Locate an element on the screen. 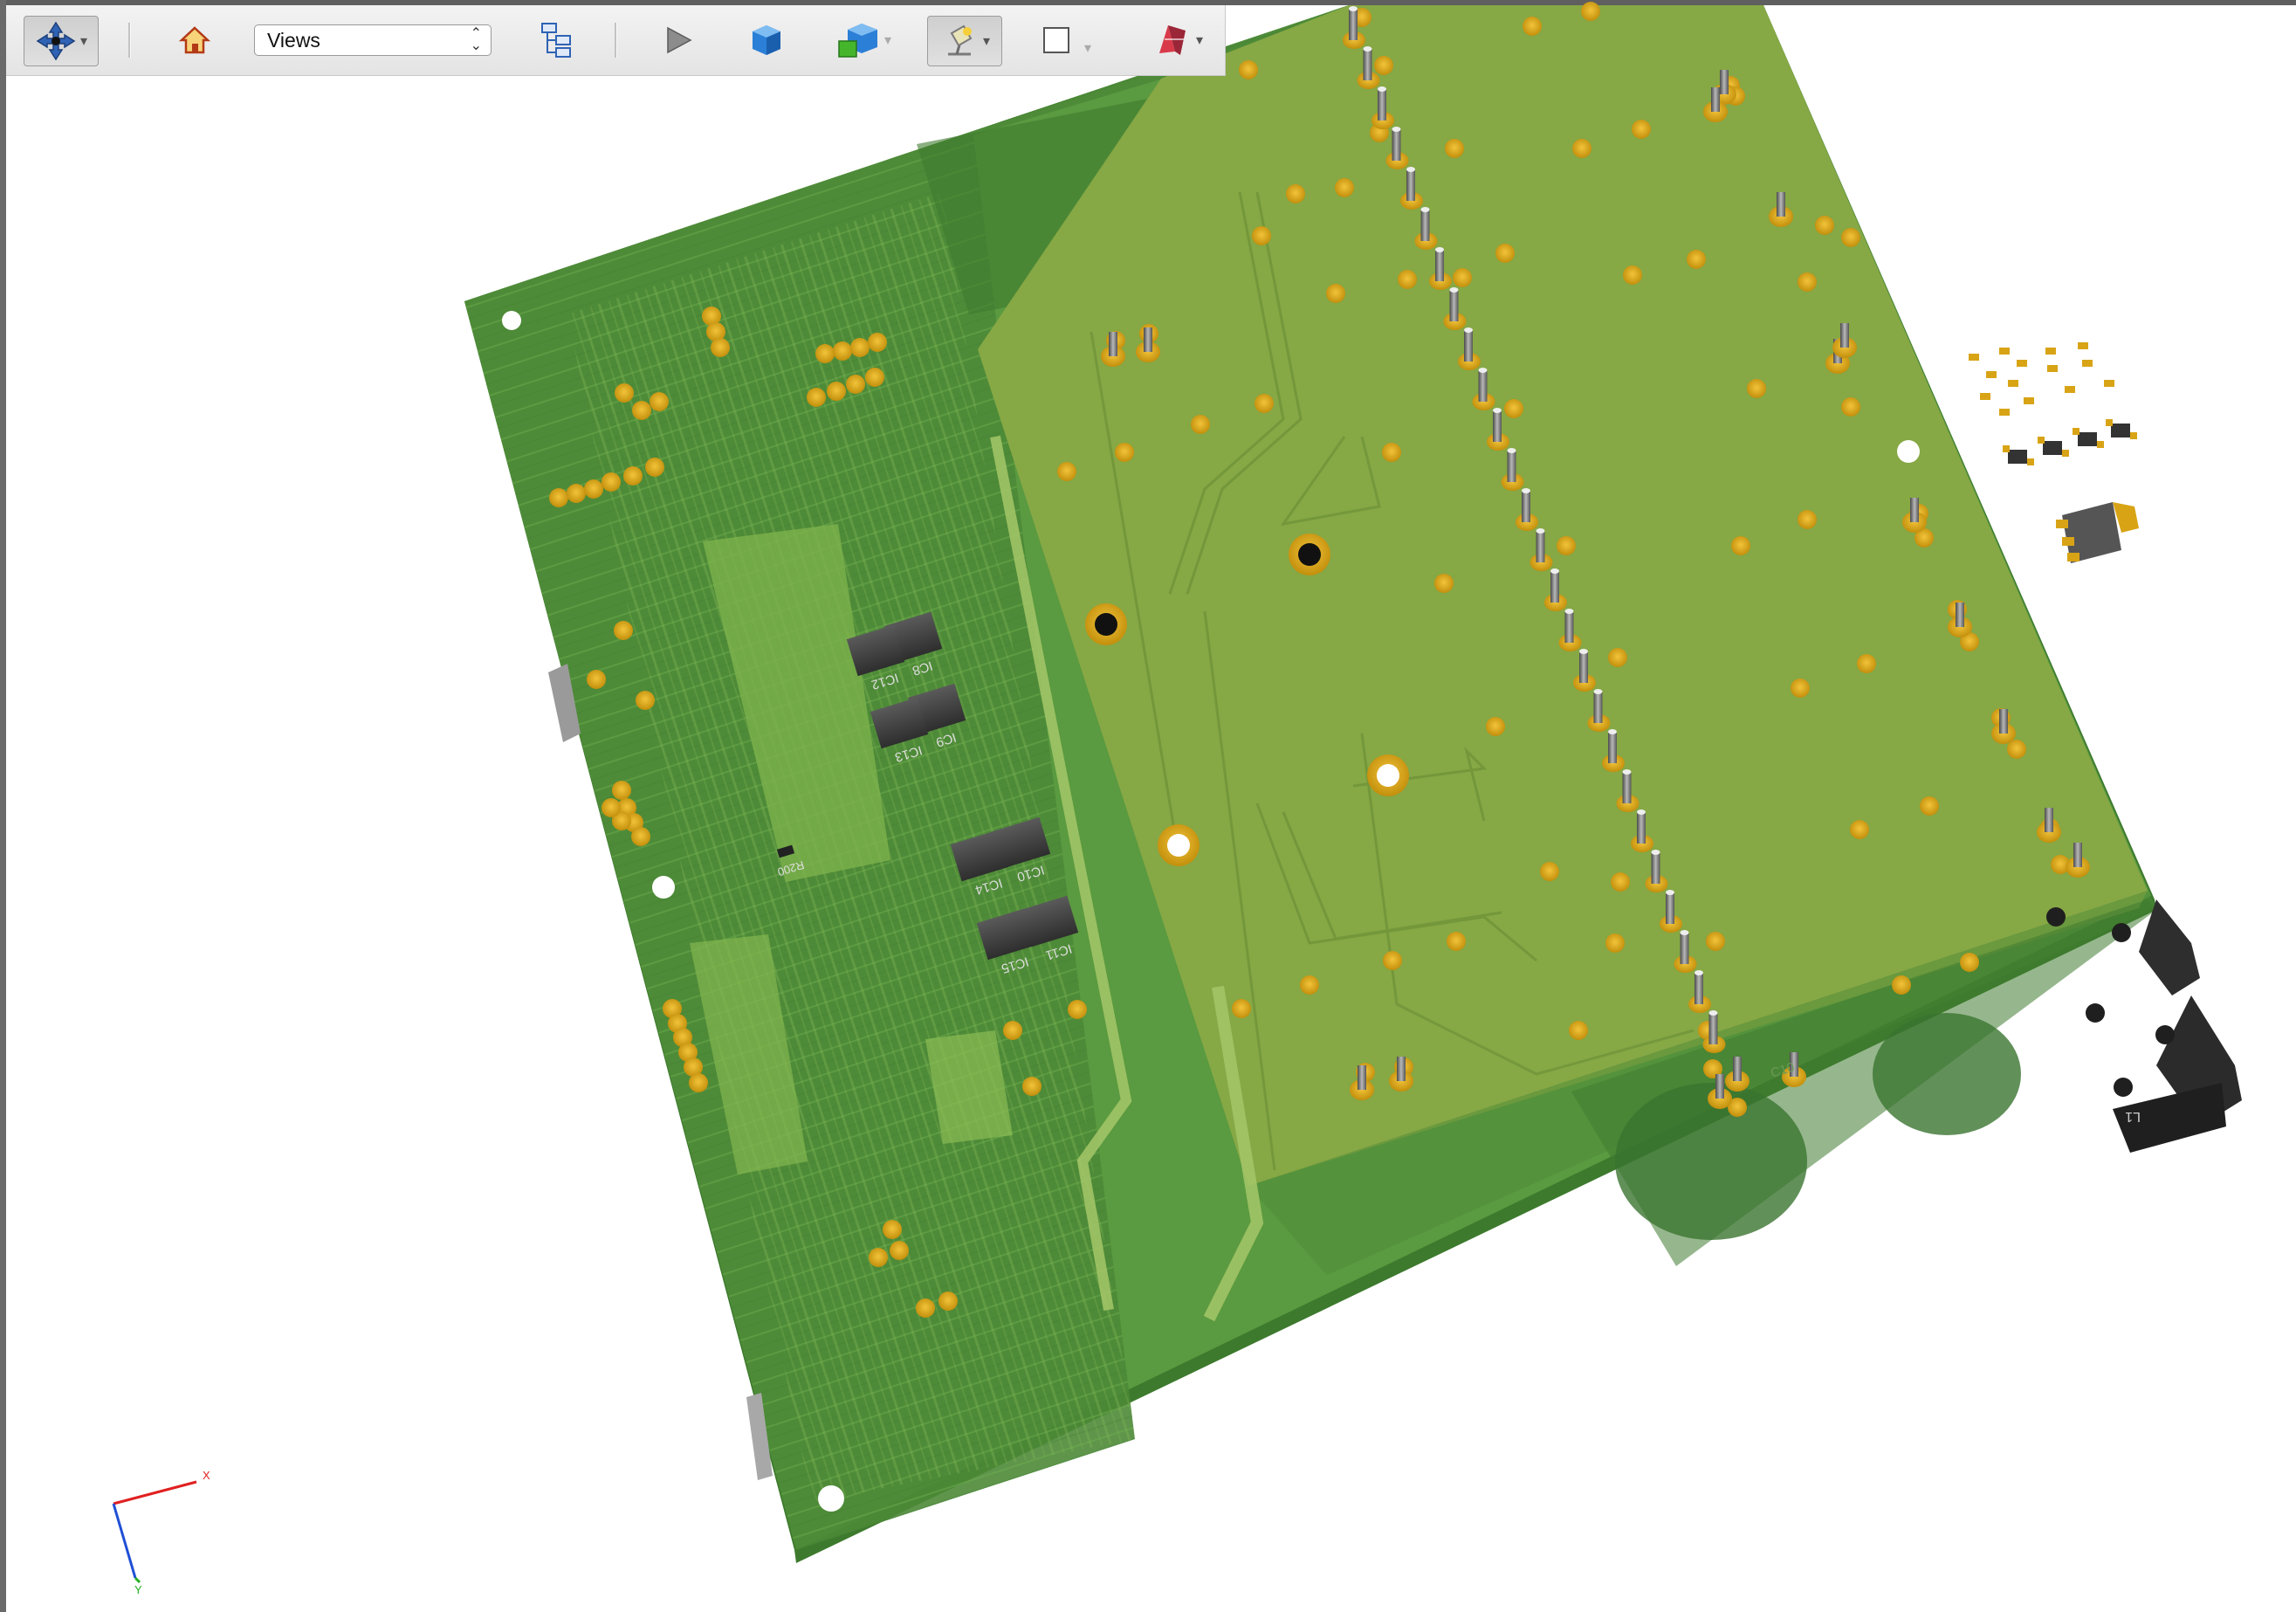 This screenshot has width=2296, height=1612. axis-y-label: Y is located at coordinates (138, 1590).